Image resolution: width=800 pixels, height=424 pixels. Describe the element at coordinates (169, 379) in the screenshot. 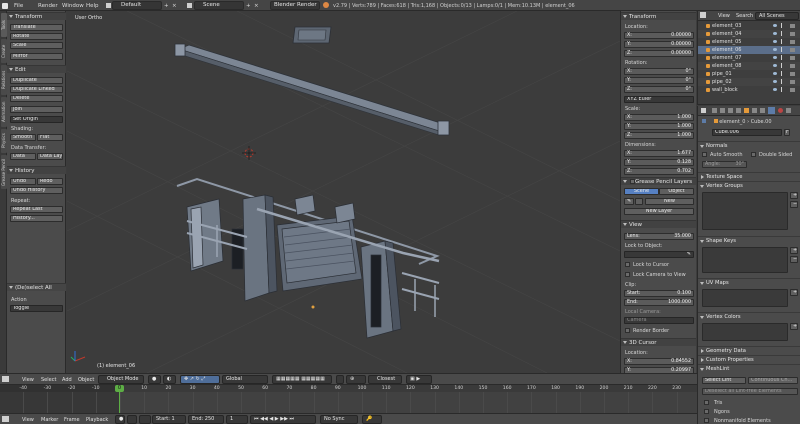

I see `pivot-point-select: ◐` at that location.